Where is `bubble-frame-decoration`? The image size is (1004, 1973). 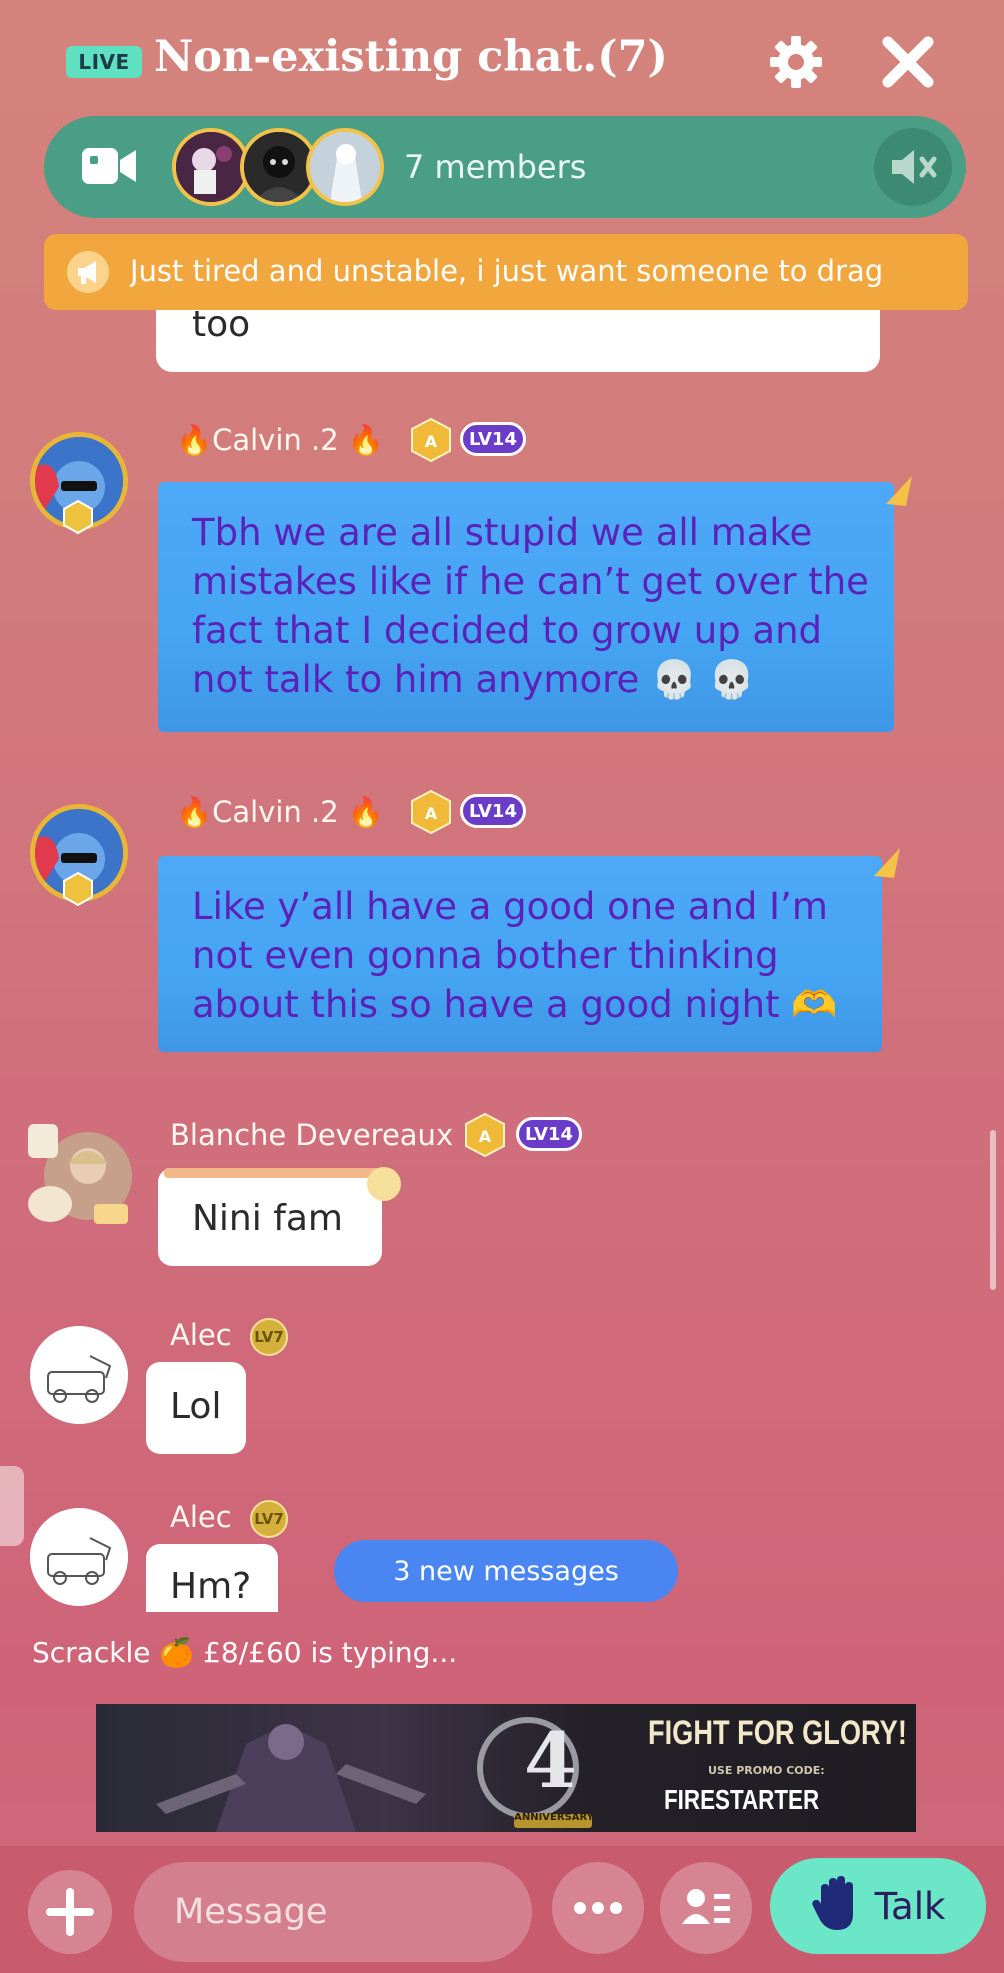 bubble-frame-decoration is located at coordinates (272, 1173).